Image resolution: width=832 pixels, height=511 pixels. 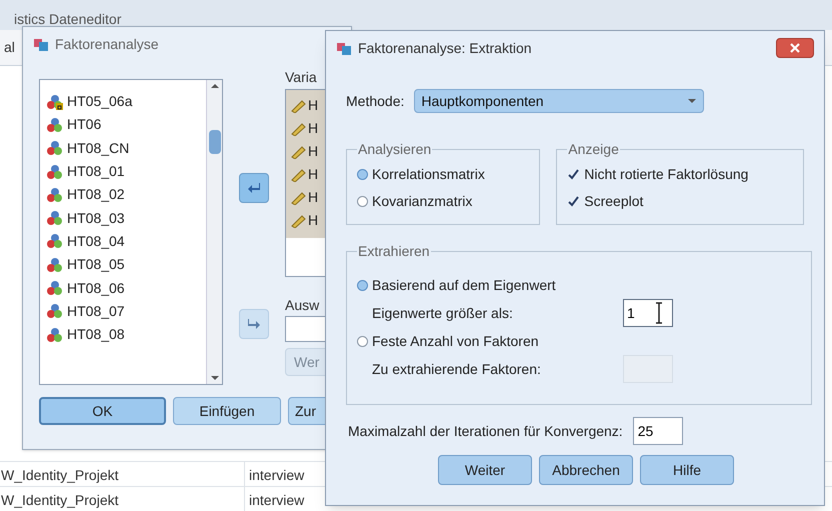 I want to click on dropdown-arrow-icon, so click(x=692, y=101).